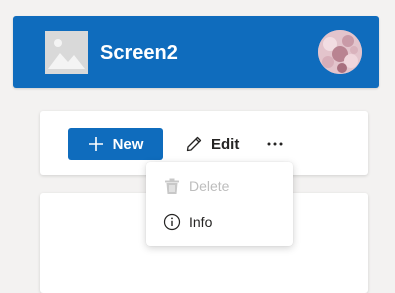  What do you see at coordinates (340, 52) in the screenshot?
I see `avatar` at bounding box center [340, 52].